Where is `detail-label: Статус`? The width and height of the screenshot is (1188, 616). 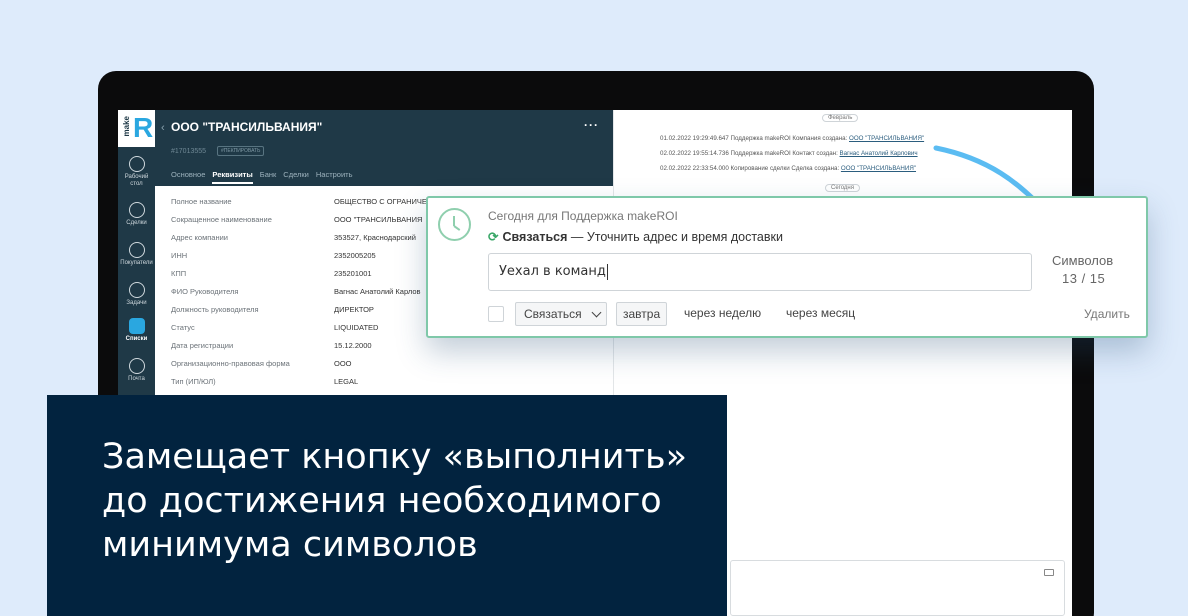 detail-label: Статус is located at coordinates (183, 327).